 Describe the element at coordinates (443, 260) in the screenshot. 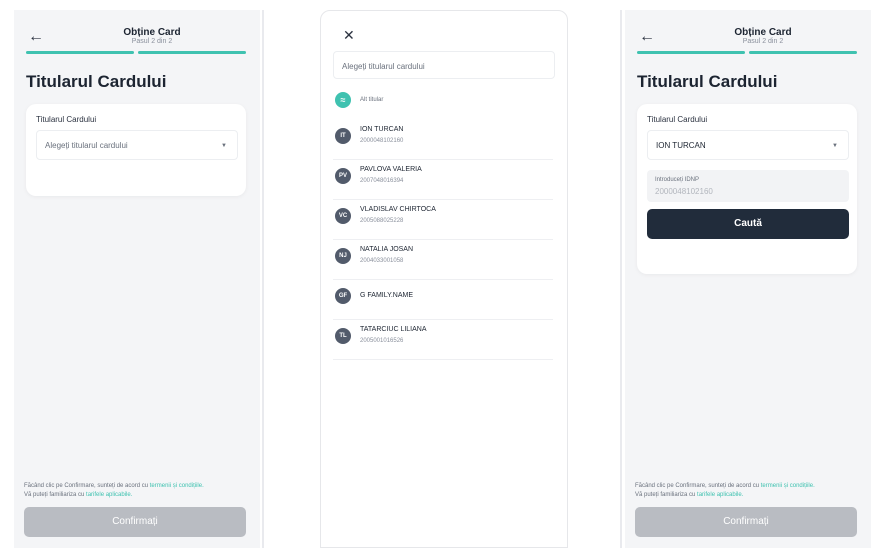

I see `holder-item: NJ NATALIA JOSAN 2004033001058` at that location.